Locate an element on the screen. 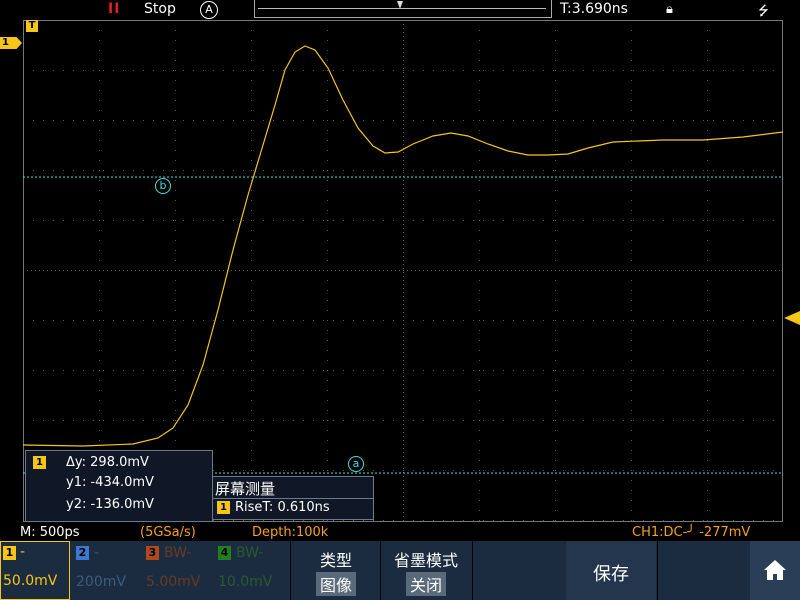  measure-type-menu: 类型 图像 is located at coordinates (336, 570).